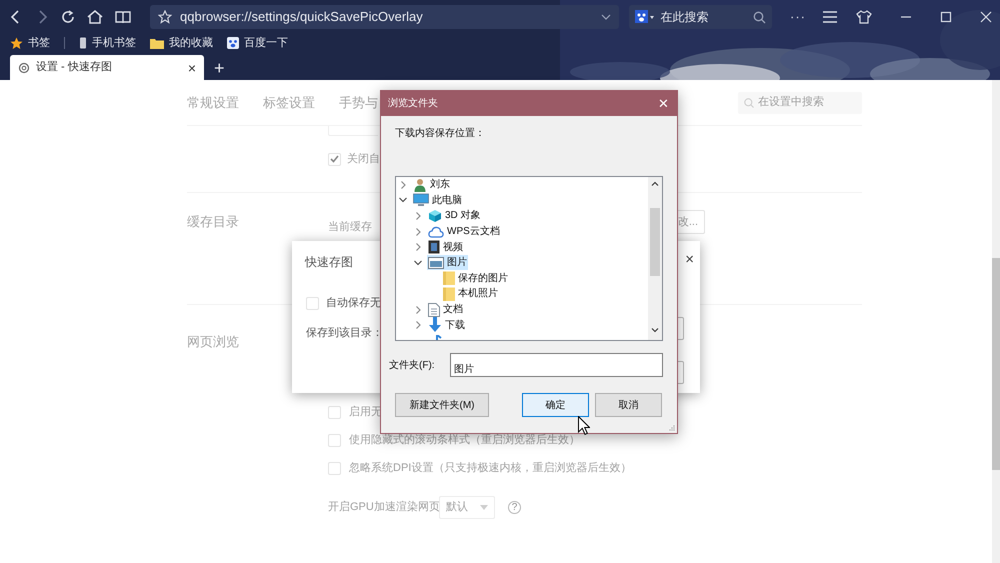 This screenshot has height=563, width=1000. I want to click on setting-label: 当前缓存, so click(350, 227).